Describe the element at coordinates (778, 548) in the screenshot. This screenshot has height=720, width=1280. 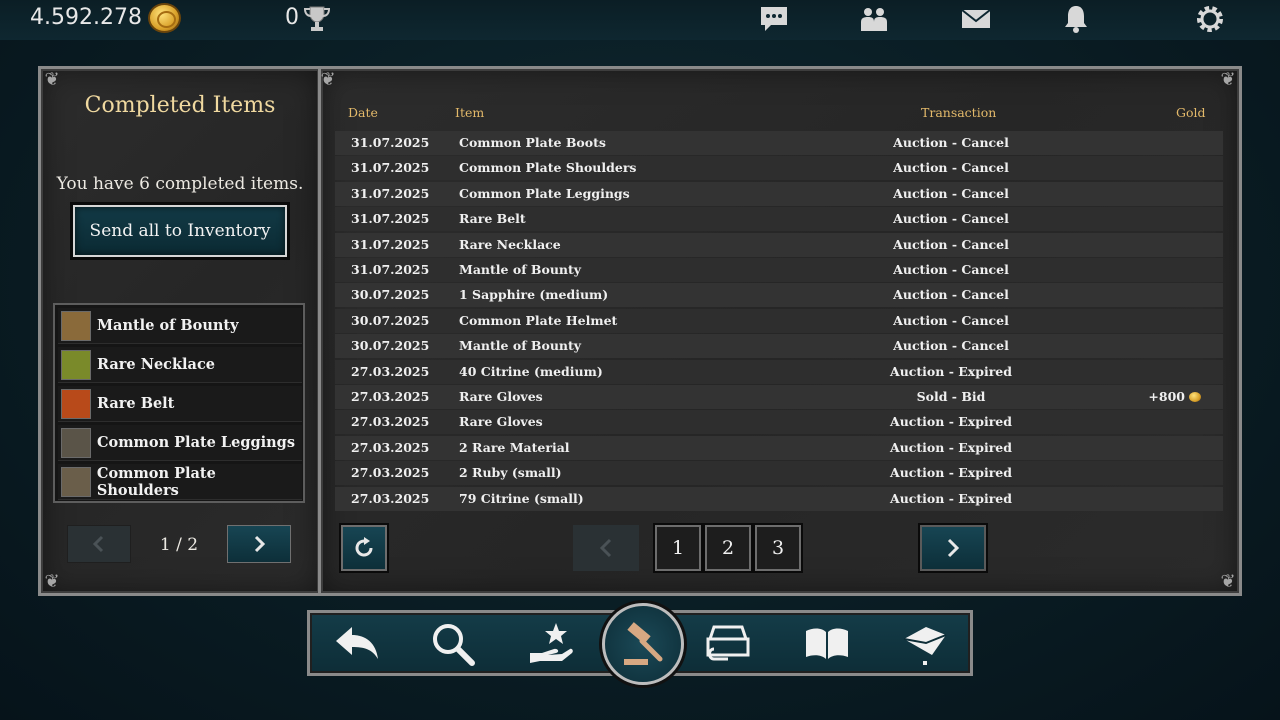
I see `page-button-3: 3` at that location.